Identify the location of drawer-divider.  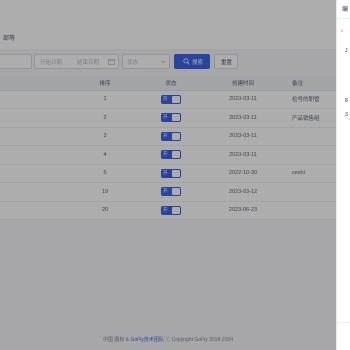
(343, 18).